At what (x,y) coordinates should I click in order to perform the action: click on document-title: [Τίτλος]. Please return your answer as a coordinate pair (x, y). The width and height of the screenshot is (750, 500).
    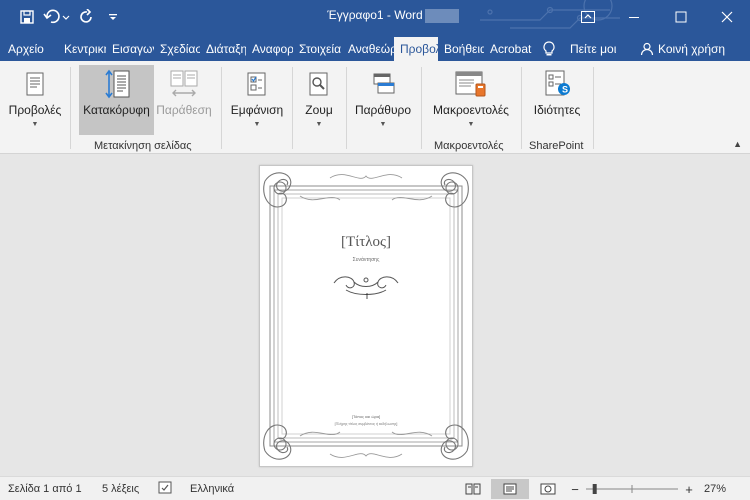
    Looking at the image, I should click on (366, 242).